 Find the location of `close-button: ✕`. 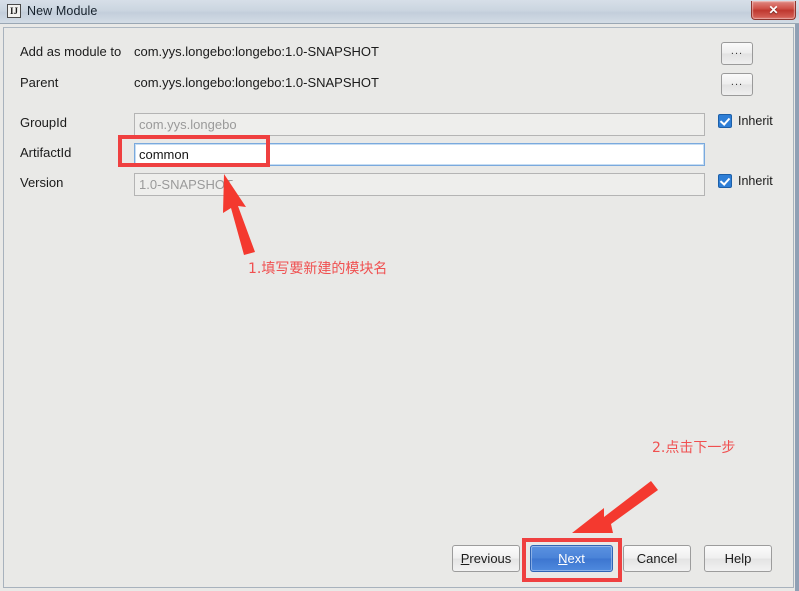

close-button: ✕ is located at coordinates (773, 10).